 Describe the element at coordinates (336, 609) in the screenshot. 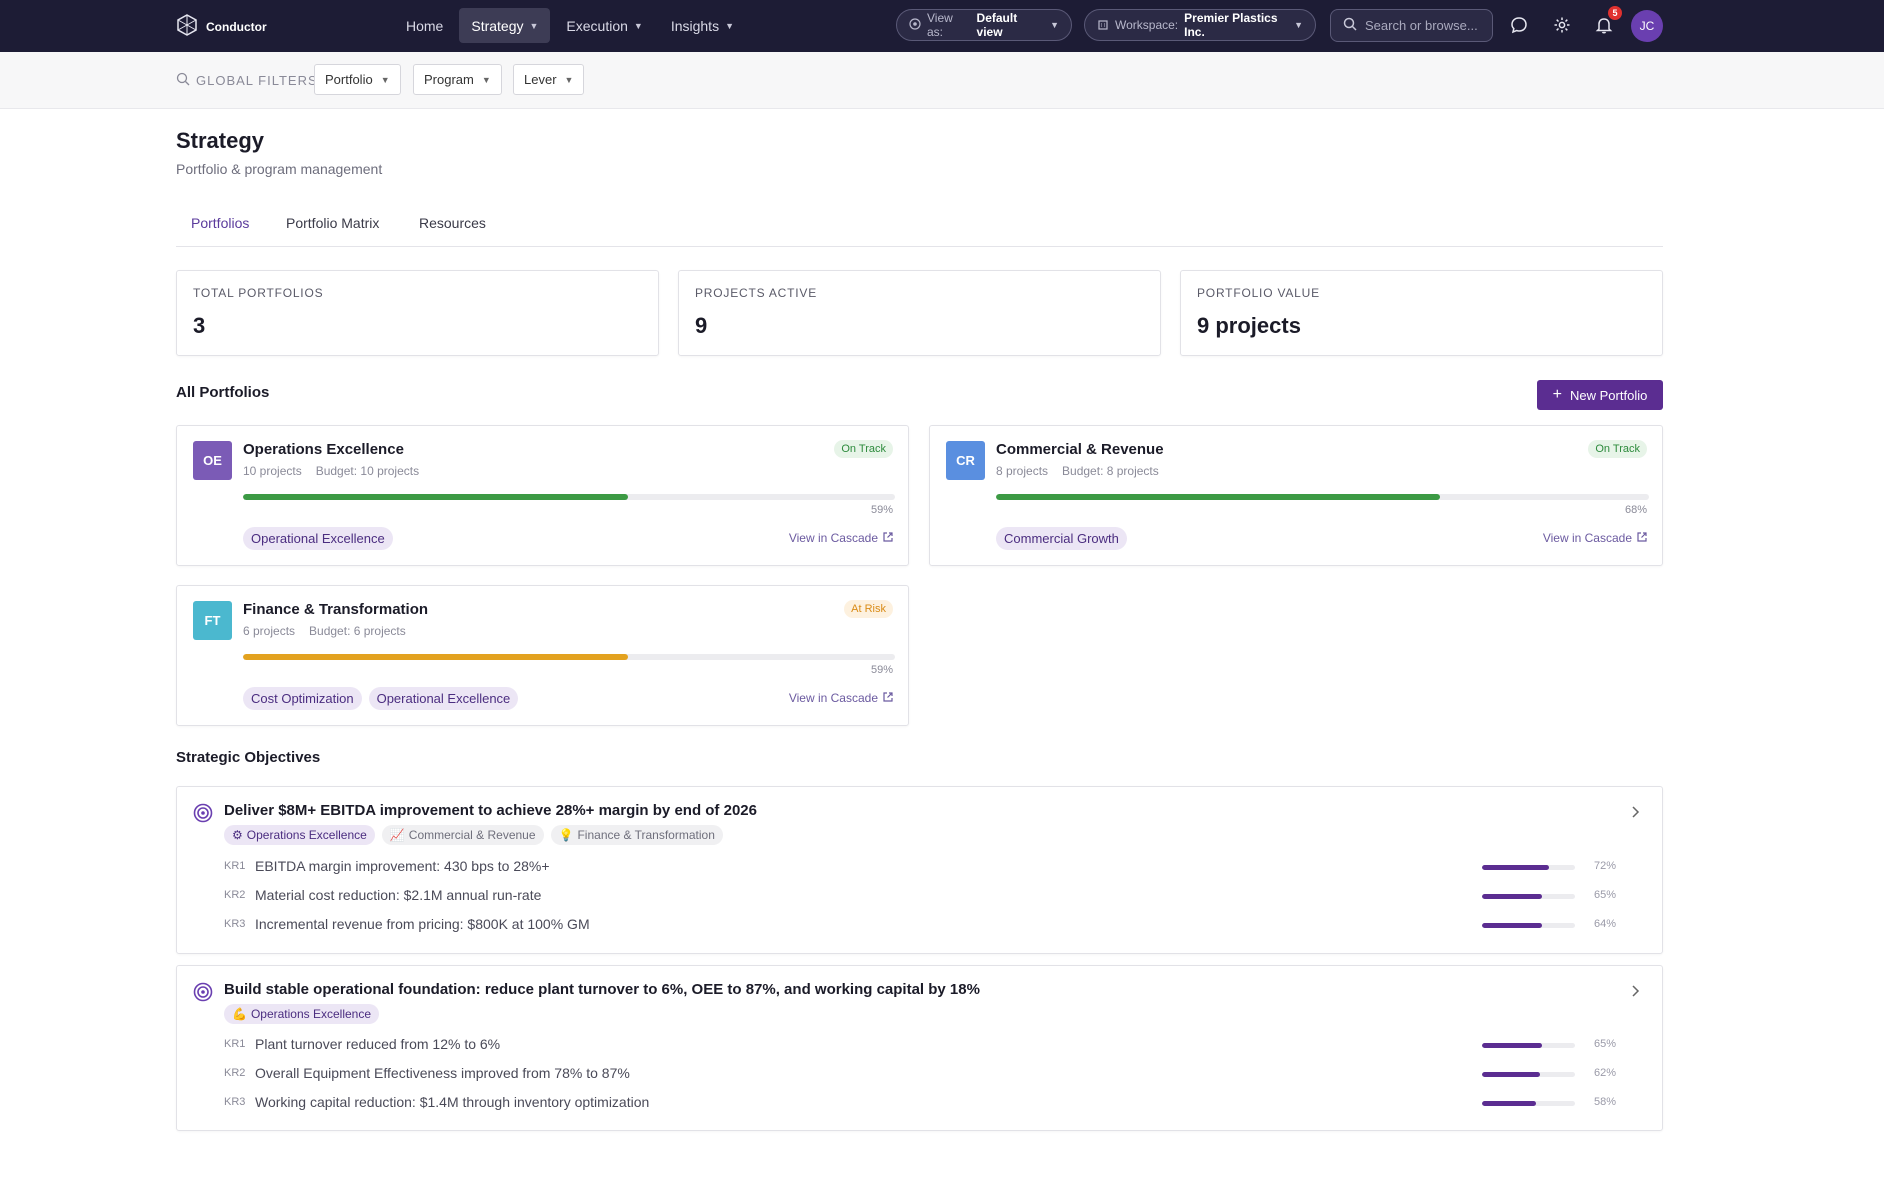

I see `portfolio-name: Finance & Transformation` at that location.